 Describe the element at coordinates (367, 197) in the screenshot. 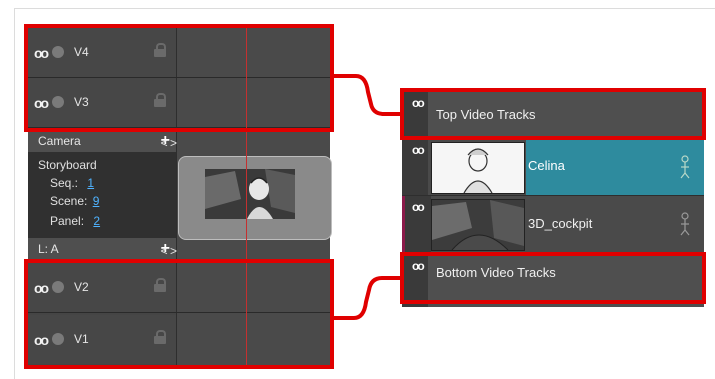

I see `callout-connectors` at that location.